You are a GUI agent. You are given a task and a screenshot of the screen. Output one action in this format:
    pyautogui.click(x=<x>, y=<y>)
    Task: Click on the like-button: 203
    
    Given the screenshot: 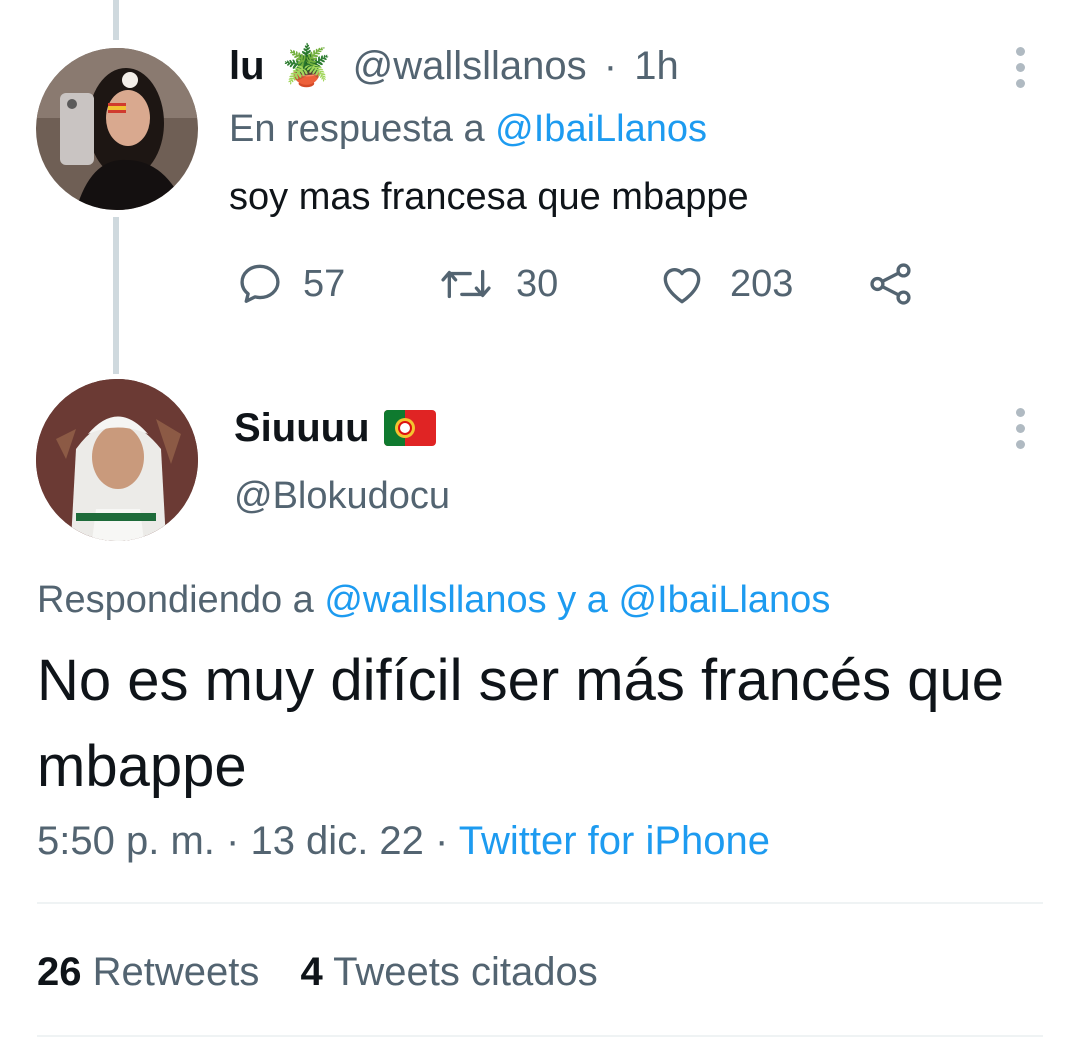 What is the action you would take?
    pyautogui.click(x=724, y=284)
    